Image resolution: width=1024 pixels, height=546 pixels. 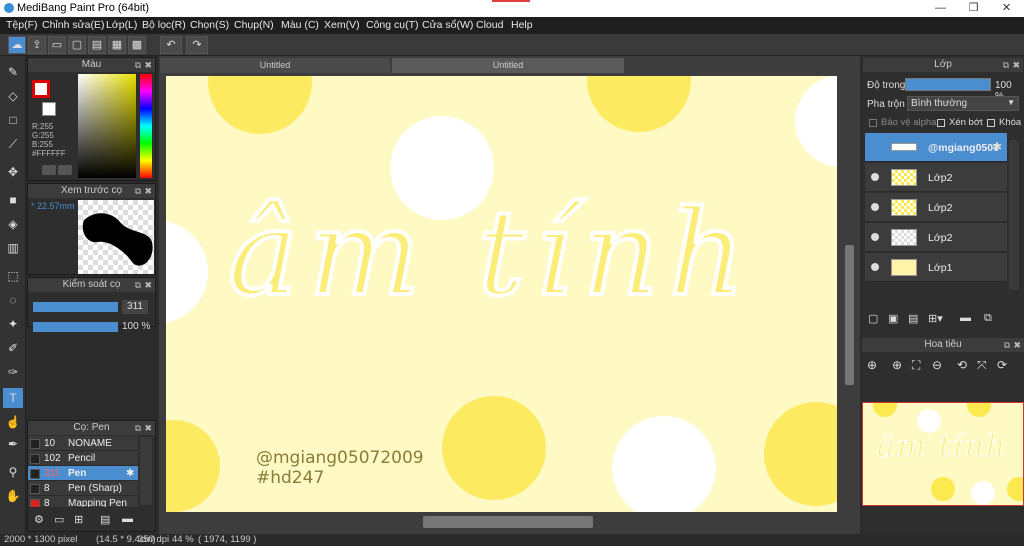 What do you see at coordinates (146, 126) in the screenshot?
I see `hue-slider` at bounding box center [146, 126].